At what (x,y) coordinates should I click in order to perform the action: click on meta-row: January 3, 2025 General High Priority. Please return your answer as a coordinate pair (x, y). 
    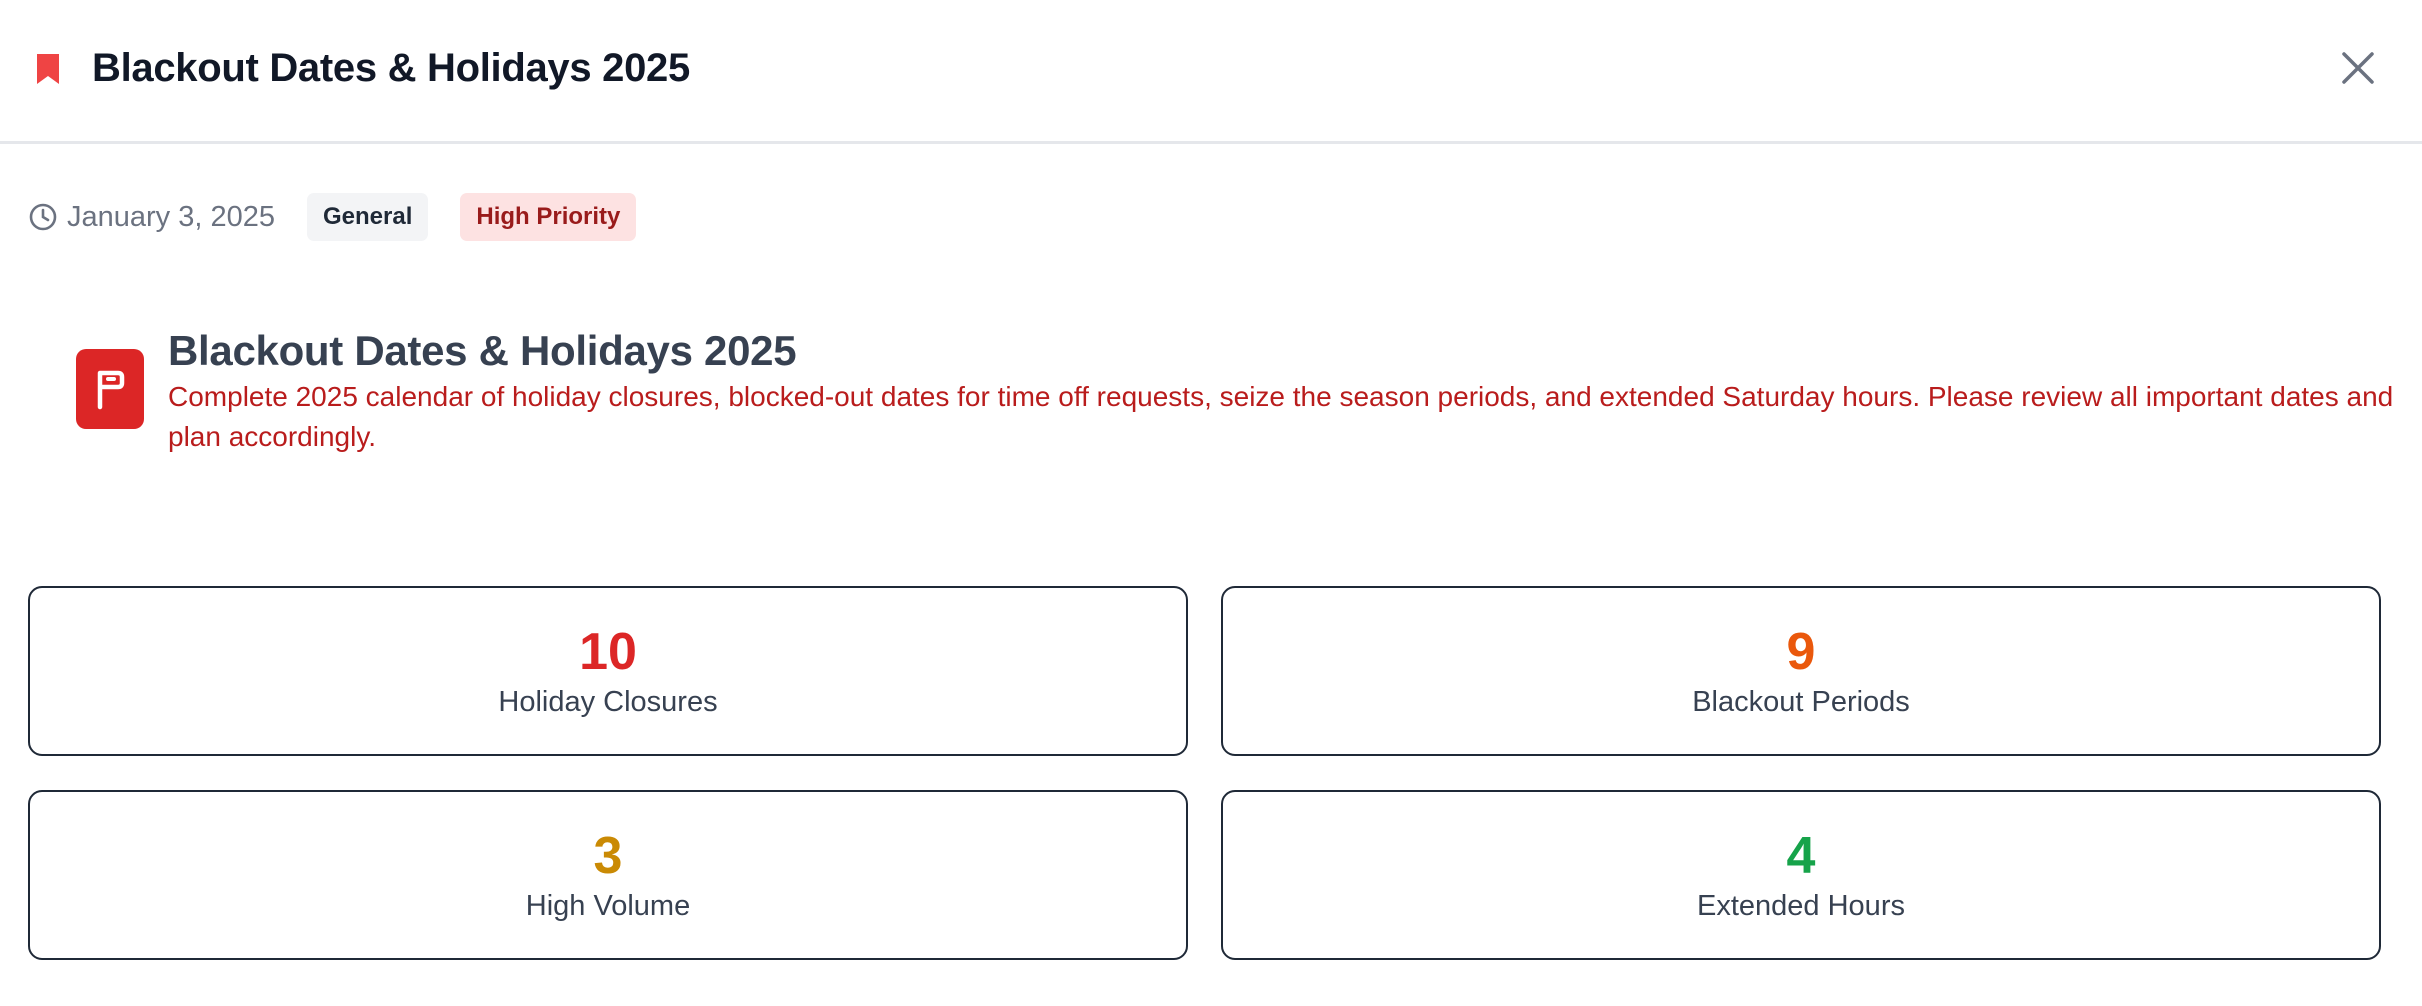
    Looking at the image, I should click on (348, 217).